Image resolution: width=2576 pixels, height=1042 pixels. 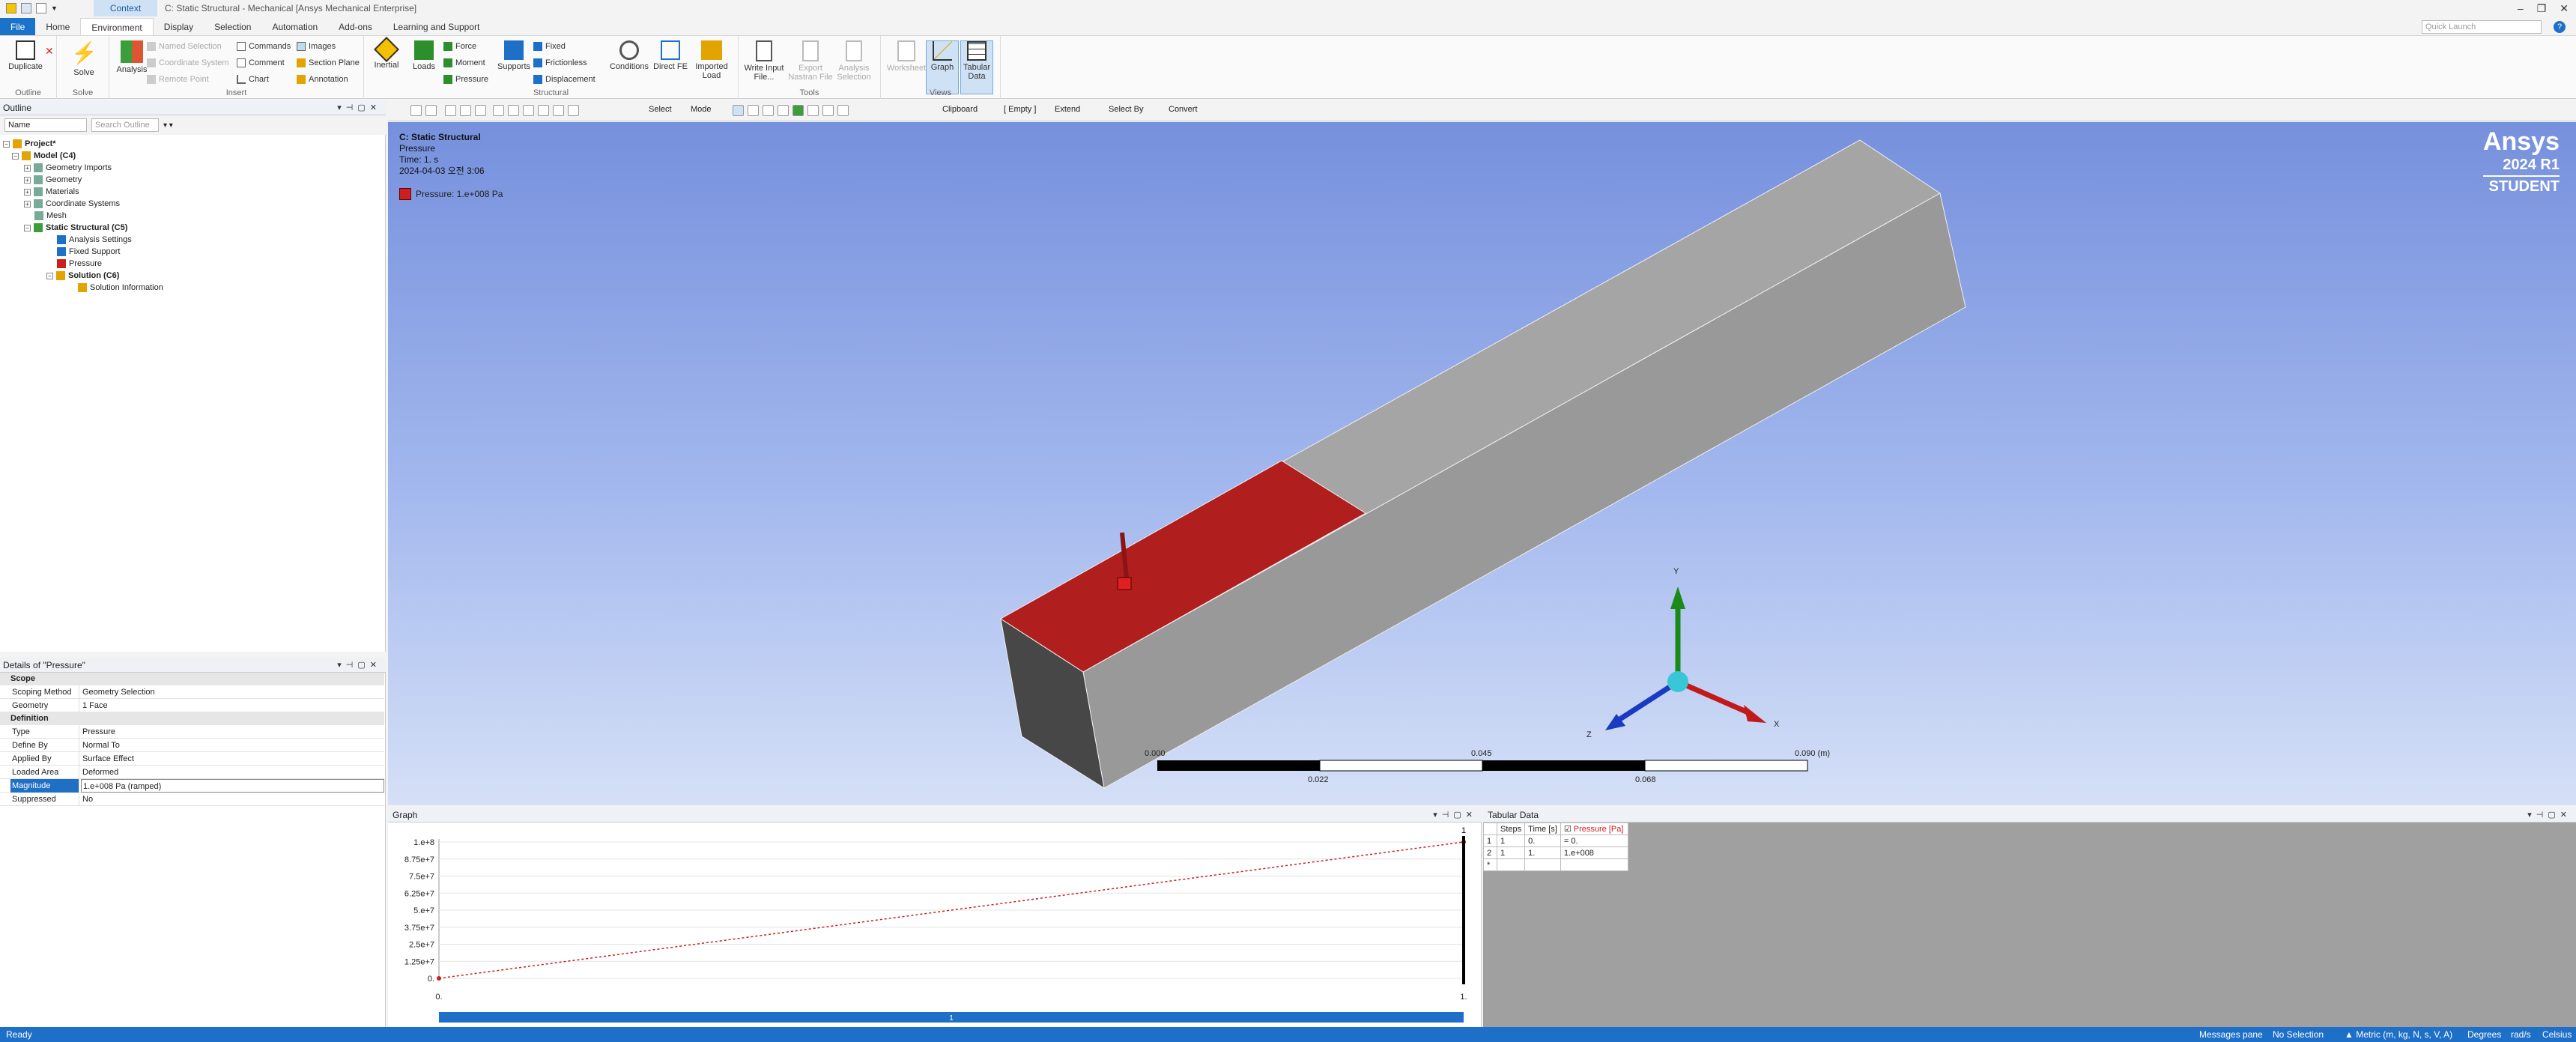 I want to click on extend-dropdown: Extend, so click(x=1067, y=109).